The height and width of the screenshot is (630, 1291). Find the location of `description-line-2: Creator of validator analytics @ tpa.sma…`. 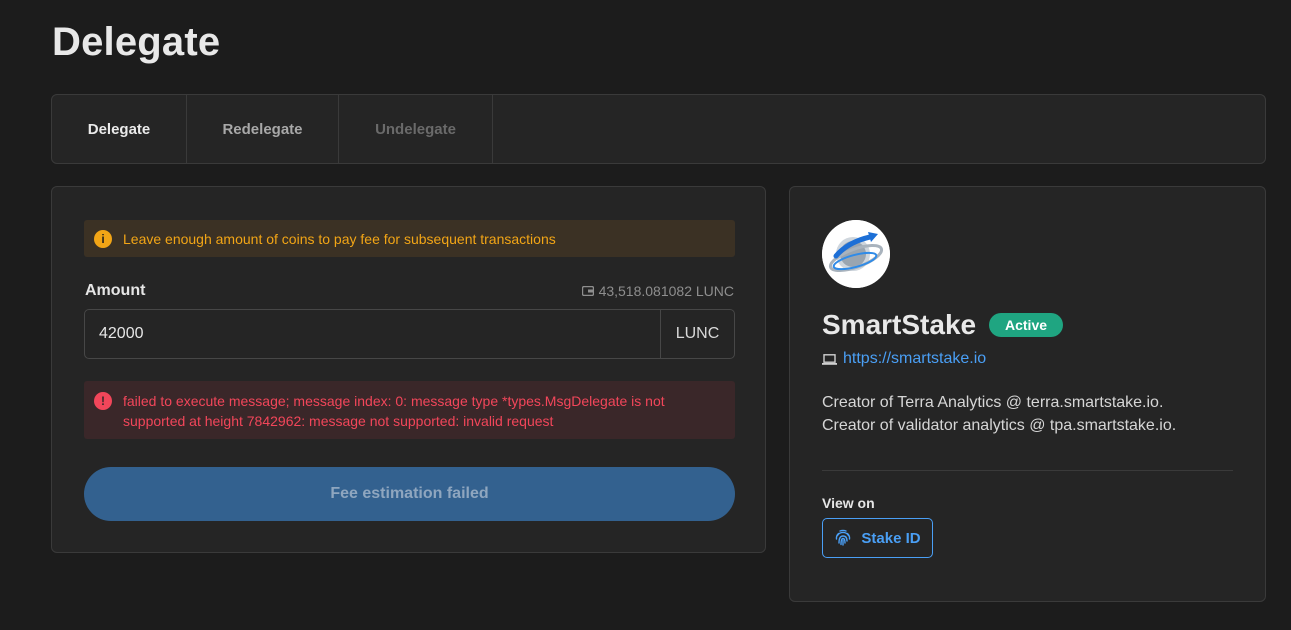

description-line-2: Creator of validator analytics @ tpa.sma… is located at coordinates (999, 425).